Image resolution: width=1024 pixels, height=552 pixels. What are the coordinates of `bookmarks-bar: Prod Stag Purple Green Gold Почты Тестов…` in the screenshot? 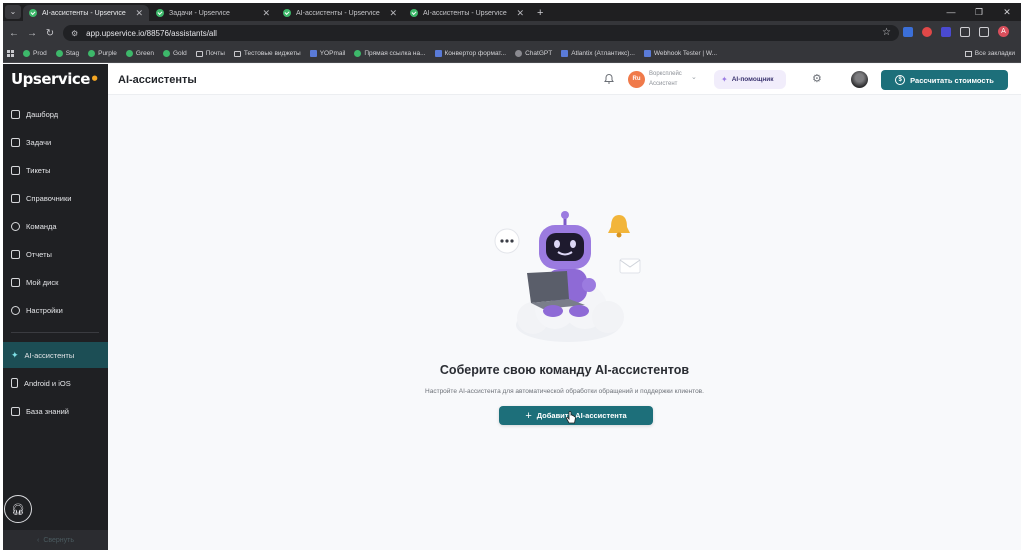 It's located at (512, 54).